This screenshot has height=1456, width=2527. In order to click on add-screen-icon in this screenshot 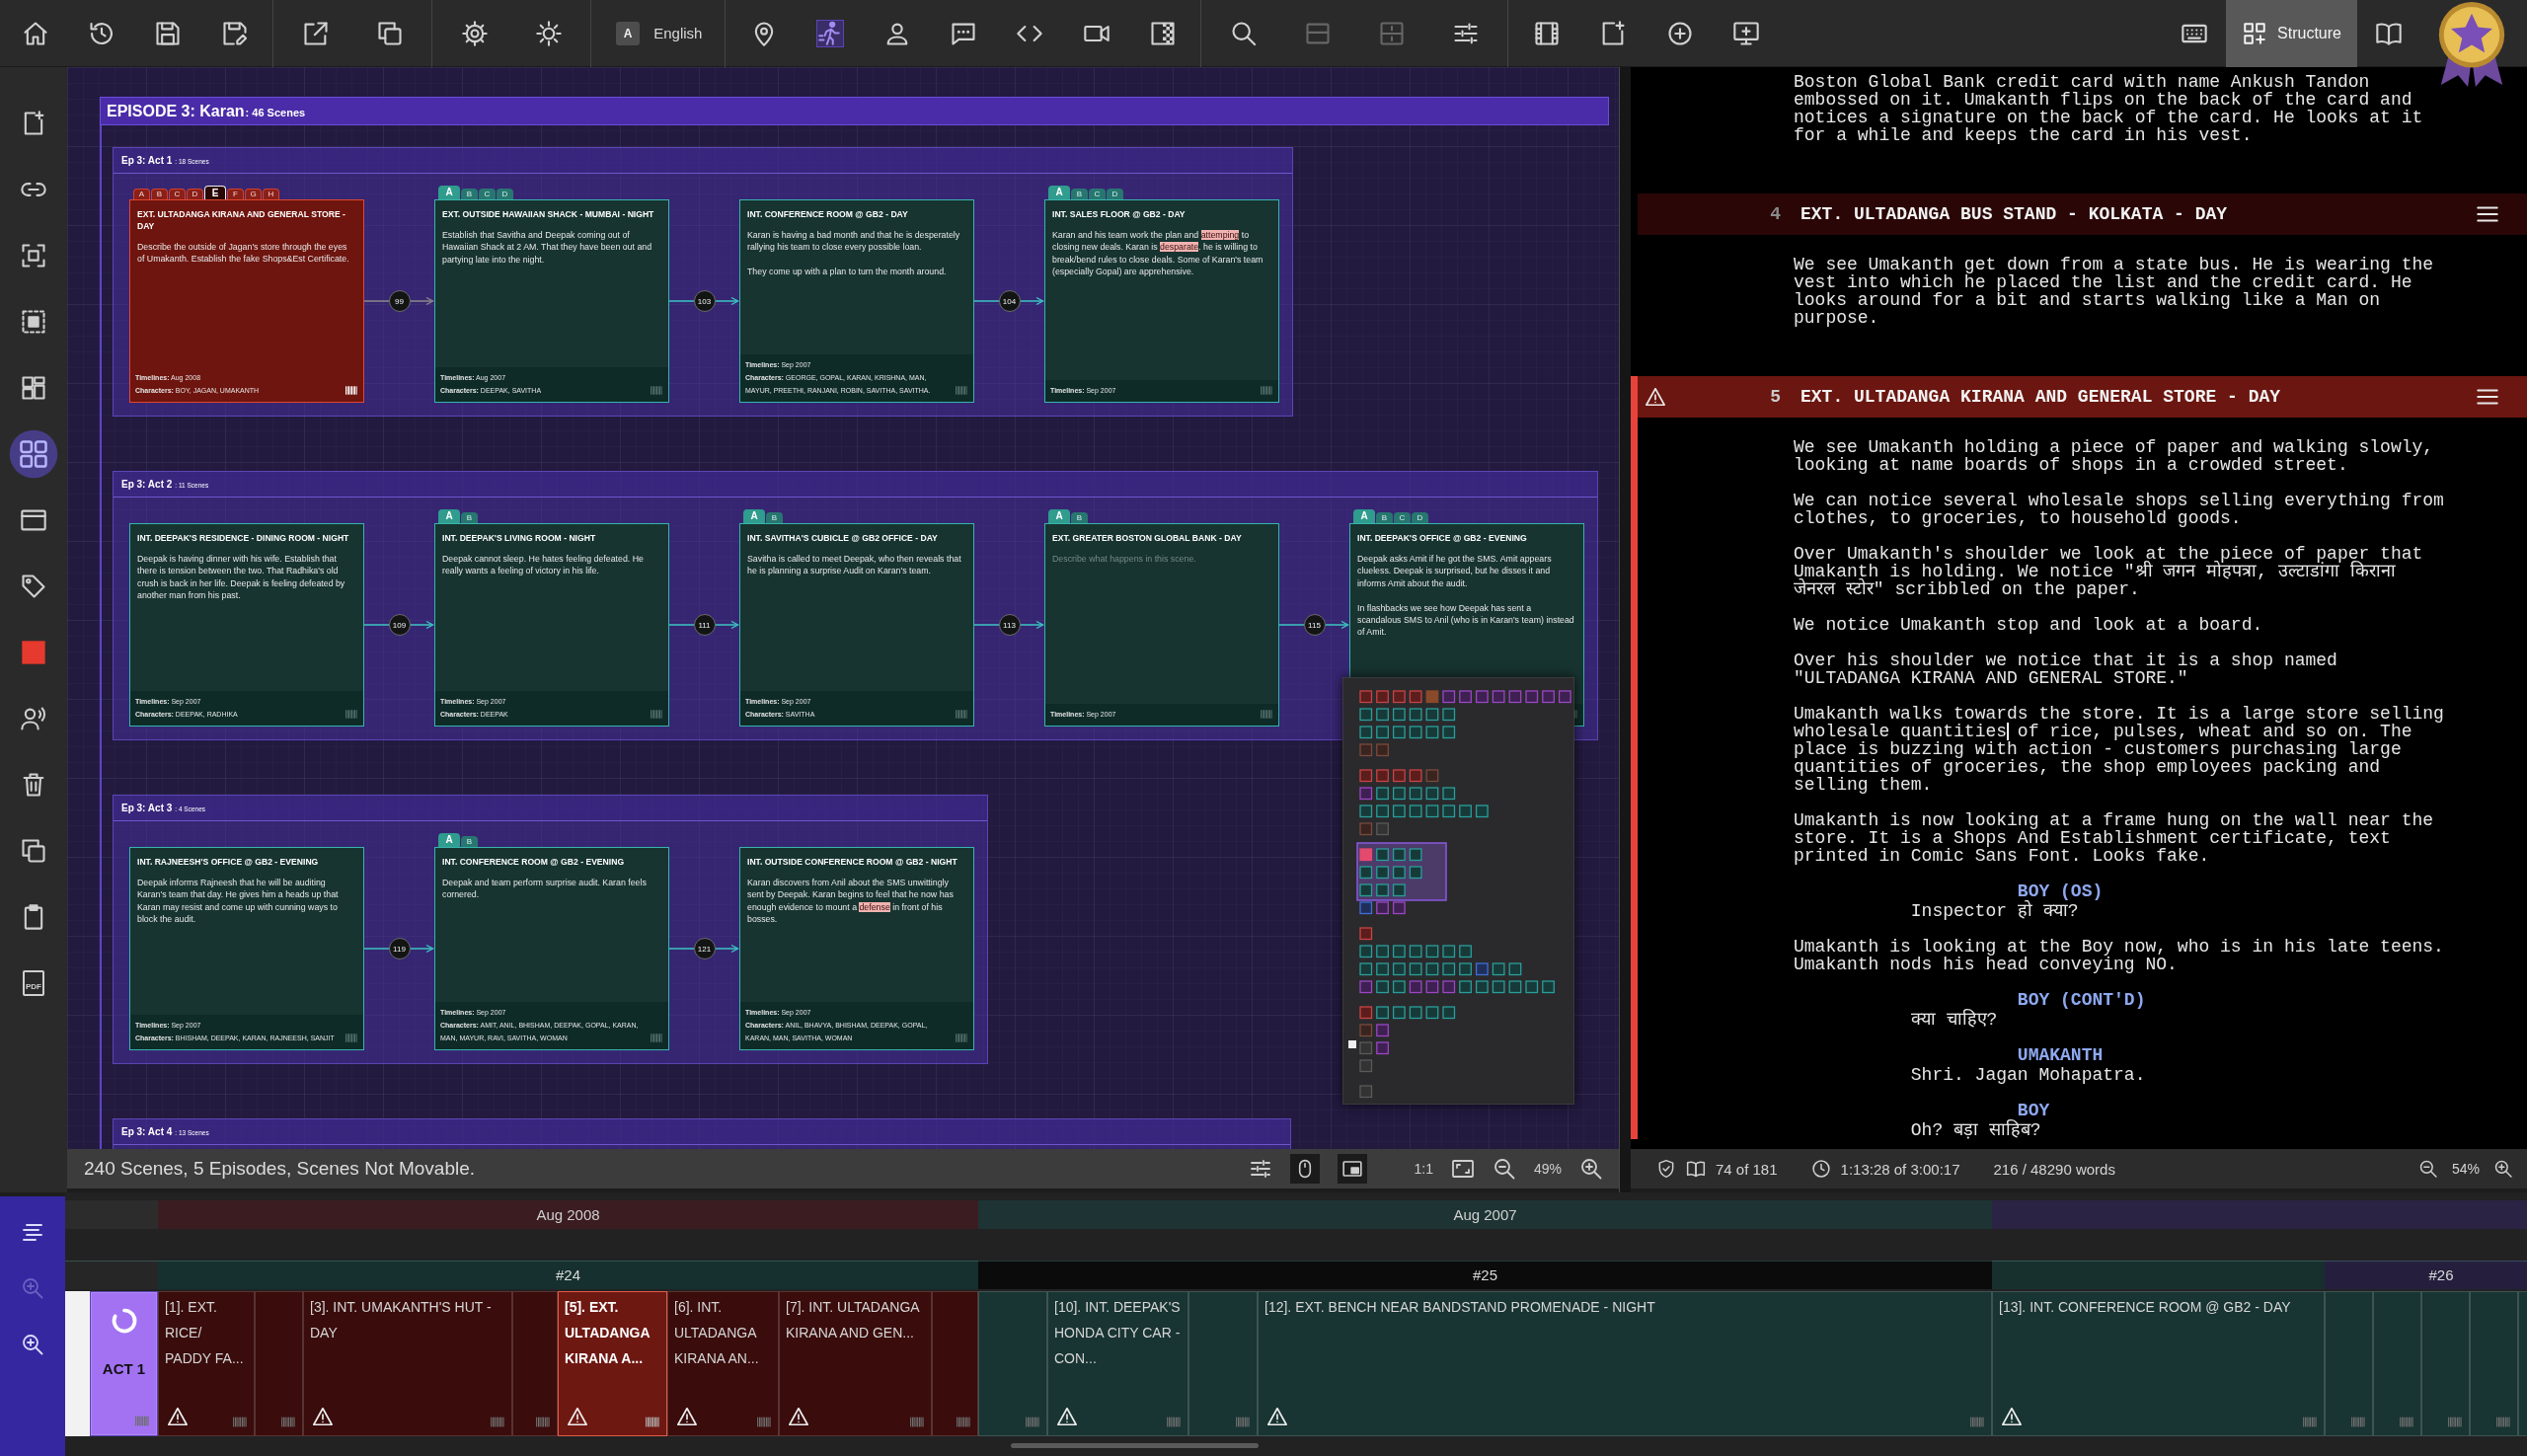, I will do `click(1746, 33)`.